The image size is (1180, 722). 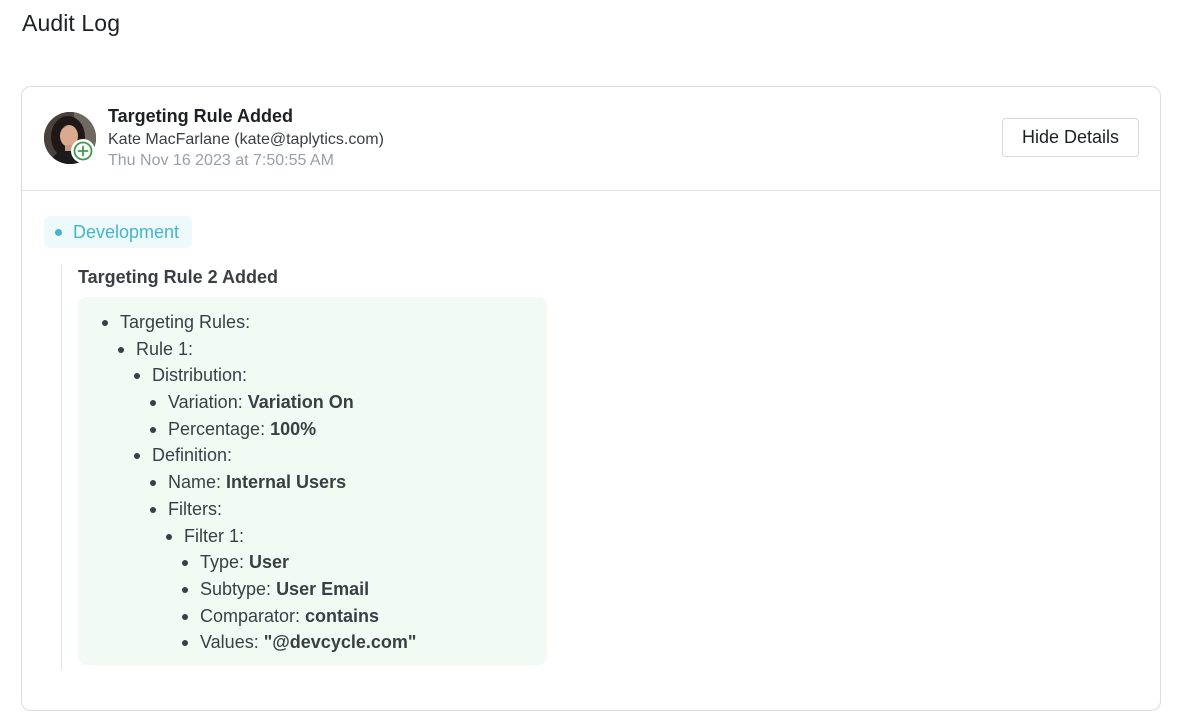 What do you see at coordinates (247, 349) in the screenshot?
I see `tree-item: Rule 1:` at bounding box center [247, 349].